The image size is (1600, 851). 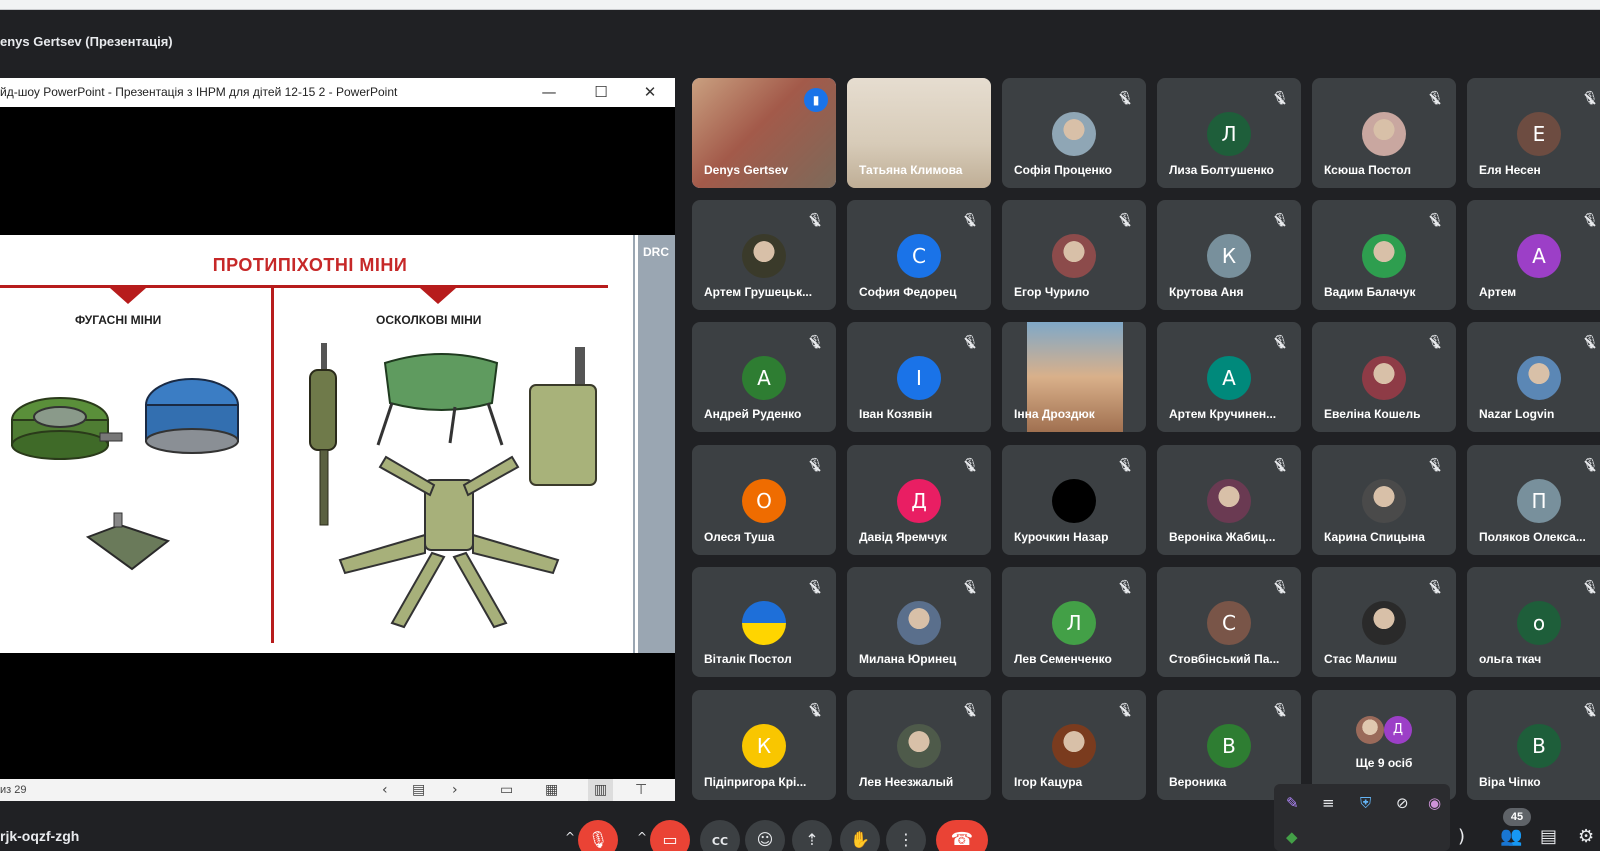 I want to click on participant-tile: А 🎙 Артем, so click(x=1533, y=255).